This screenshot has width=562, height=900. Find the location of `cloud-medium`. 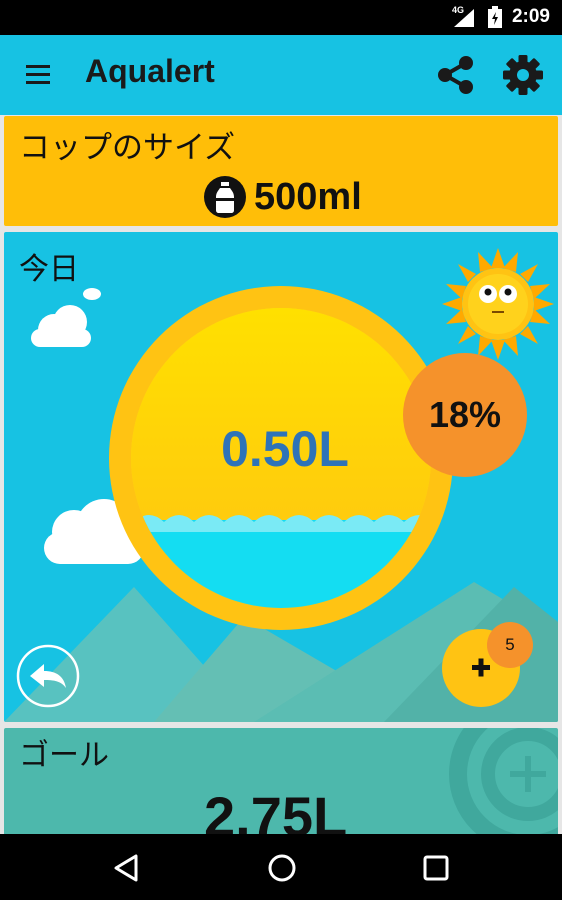

cloud-medium is located at coordinates (61, 326).